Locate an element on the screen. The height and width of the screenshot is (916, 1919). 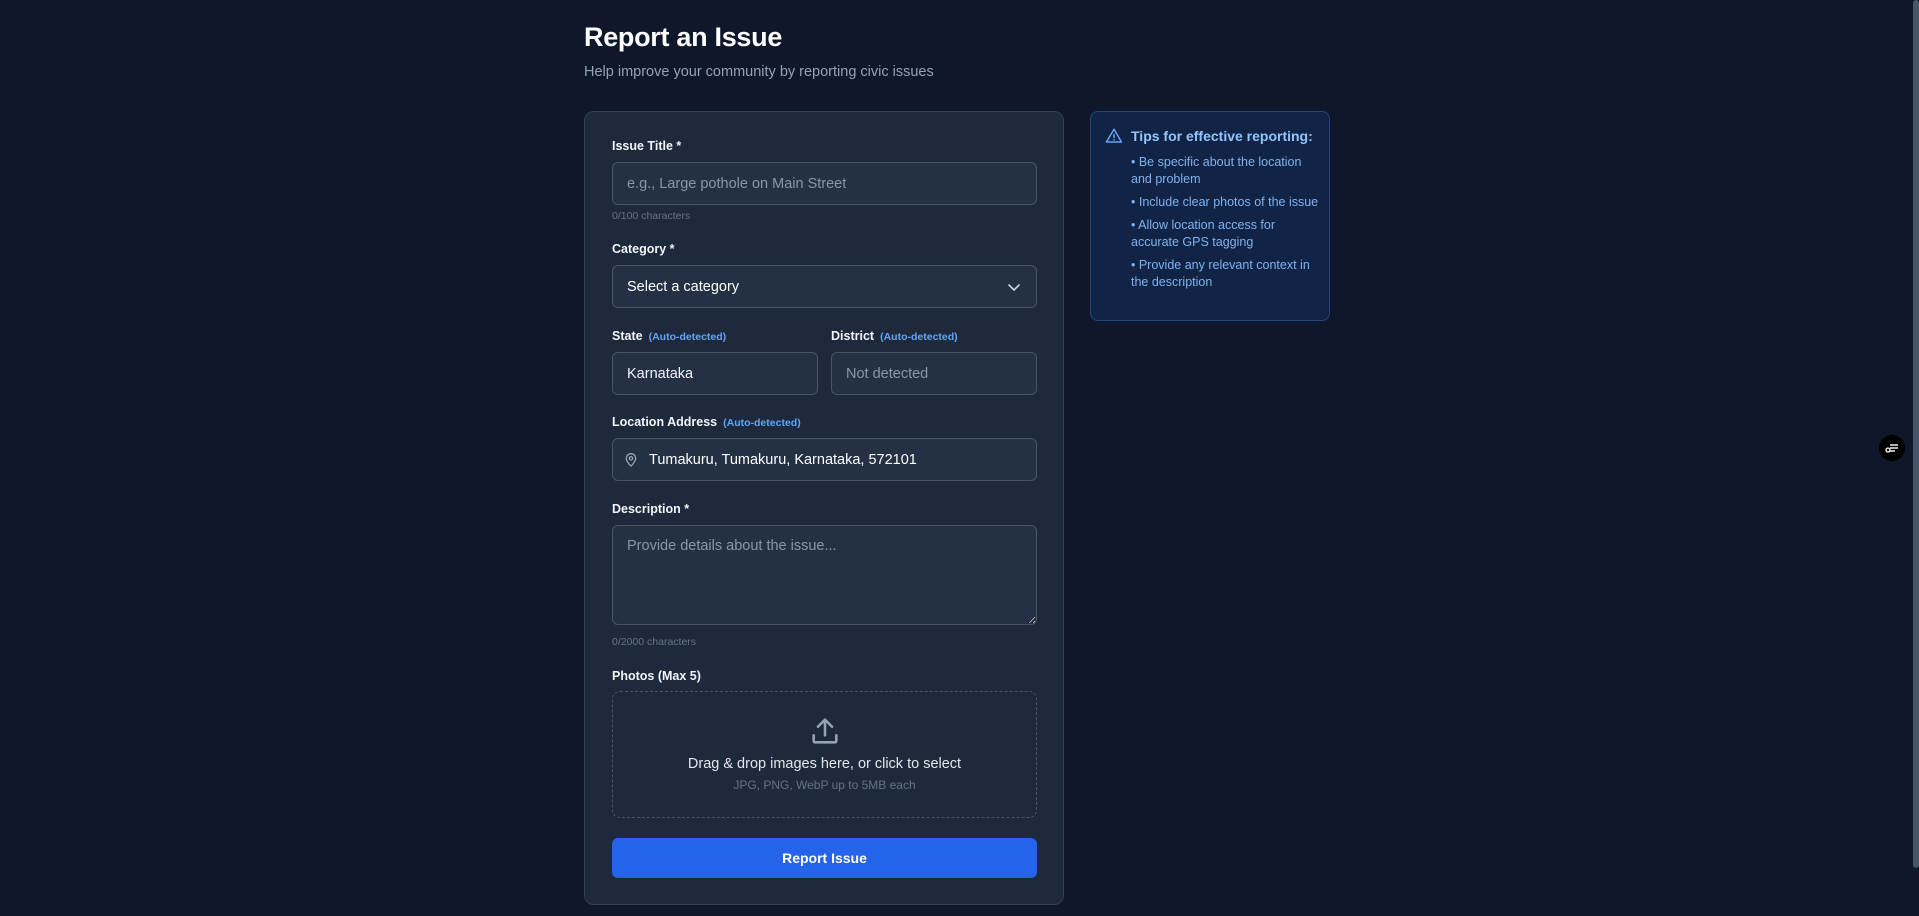
settings-sliders-icon is located at coordinates (1891, 448).